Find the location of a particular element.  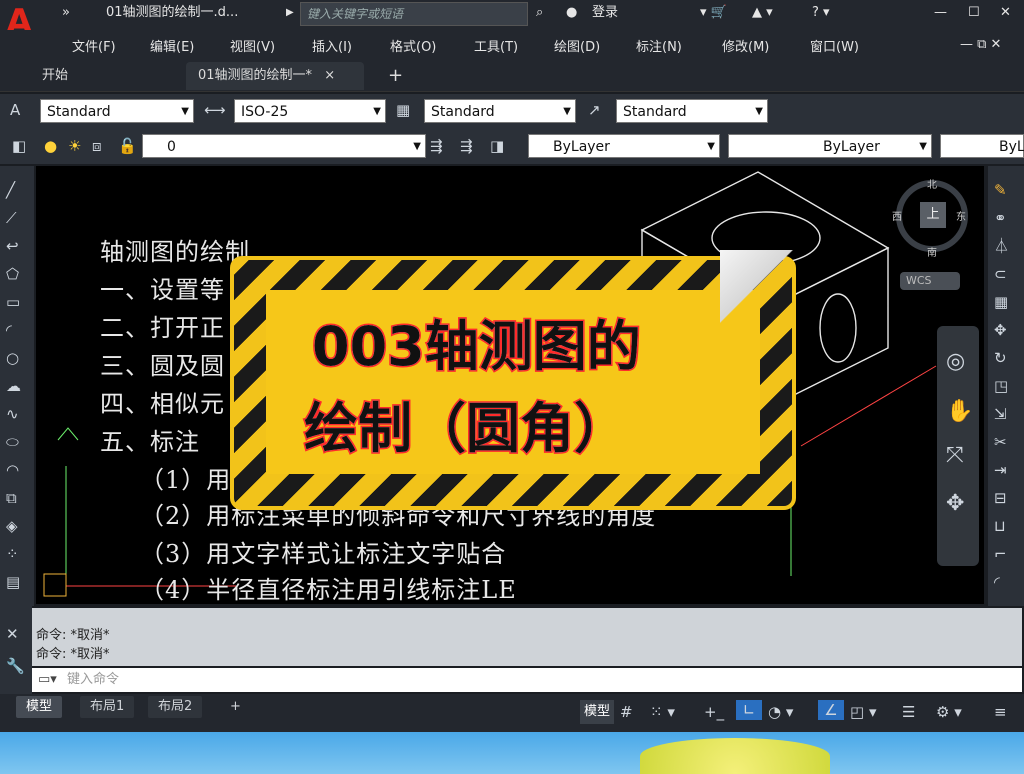

customize-wrench-icon: 🔧 is located at coordinates (15, 666).